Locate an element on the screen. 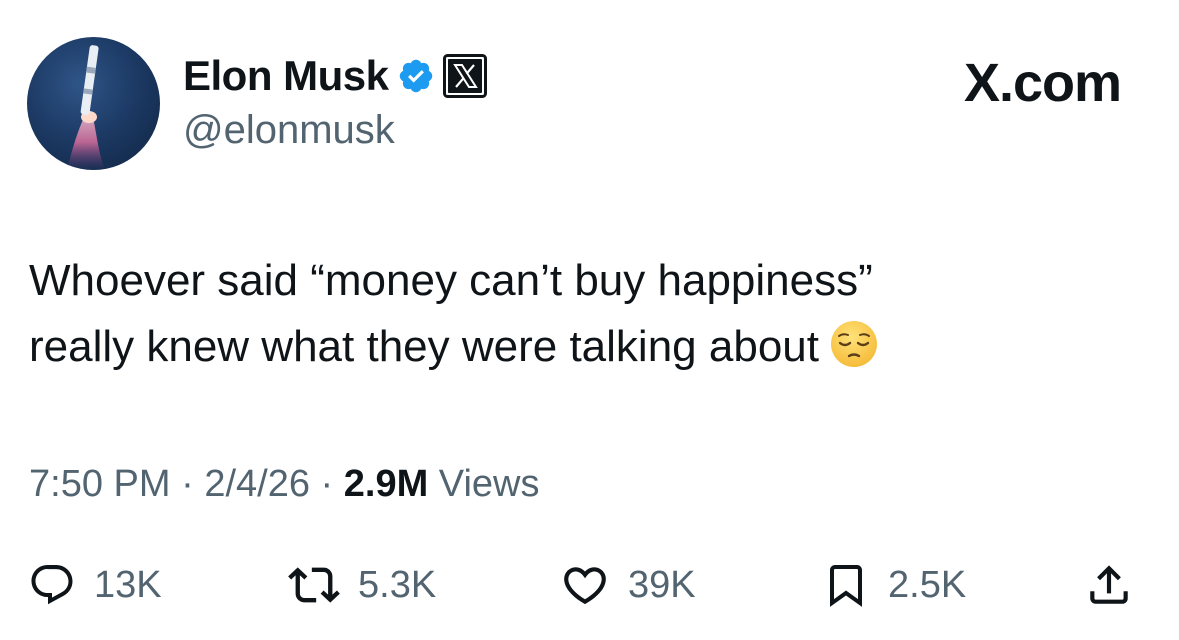 The height and width of the screenshot is (640, 1179). views-count: 2.9M is located at coordinates (386, 484).